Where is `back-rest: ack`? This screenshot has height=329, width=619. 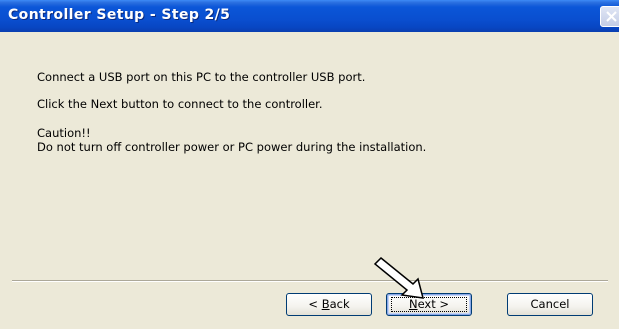
back-rest: ack is located at coordinates (339, 304).